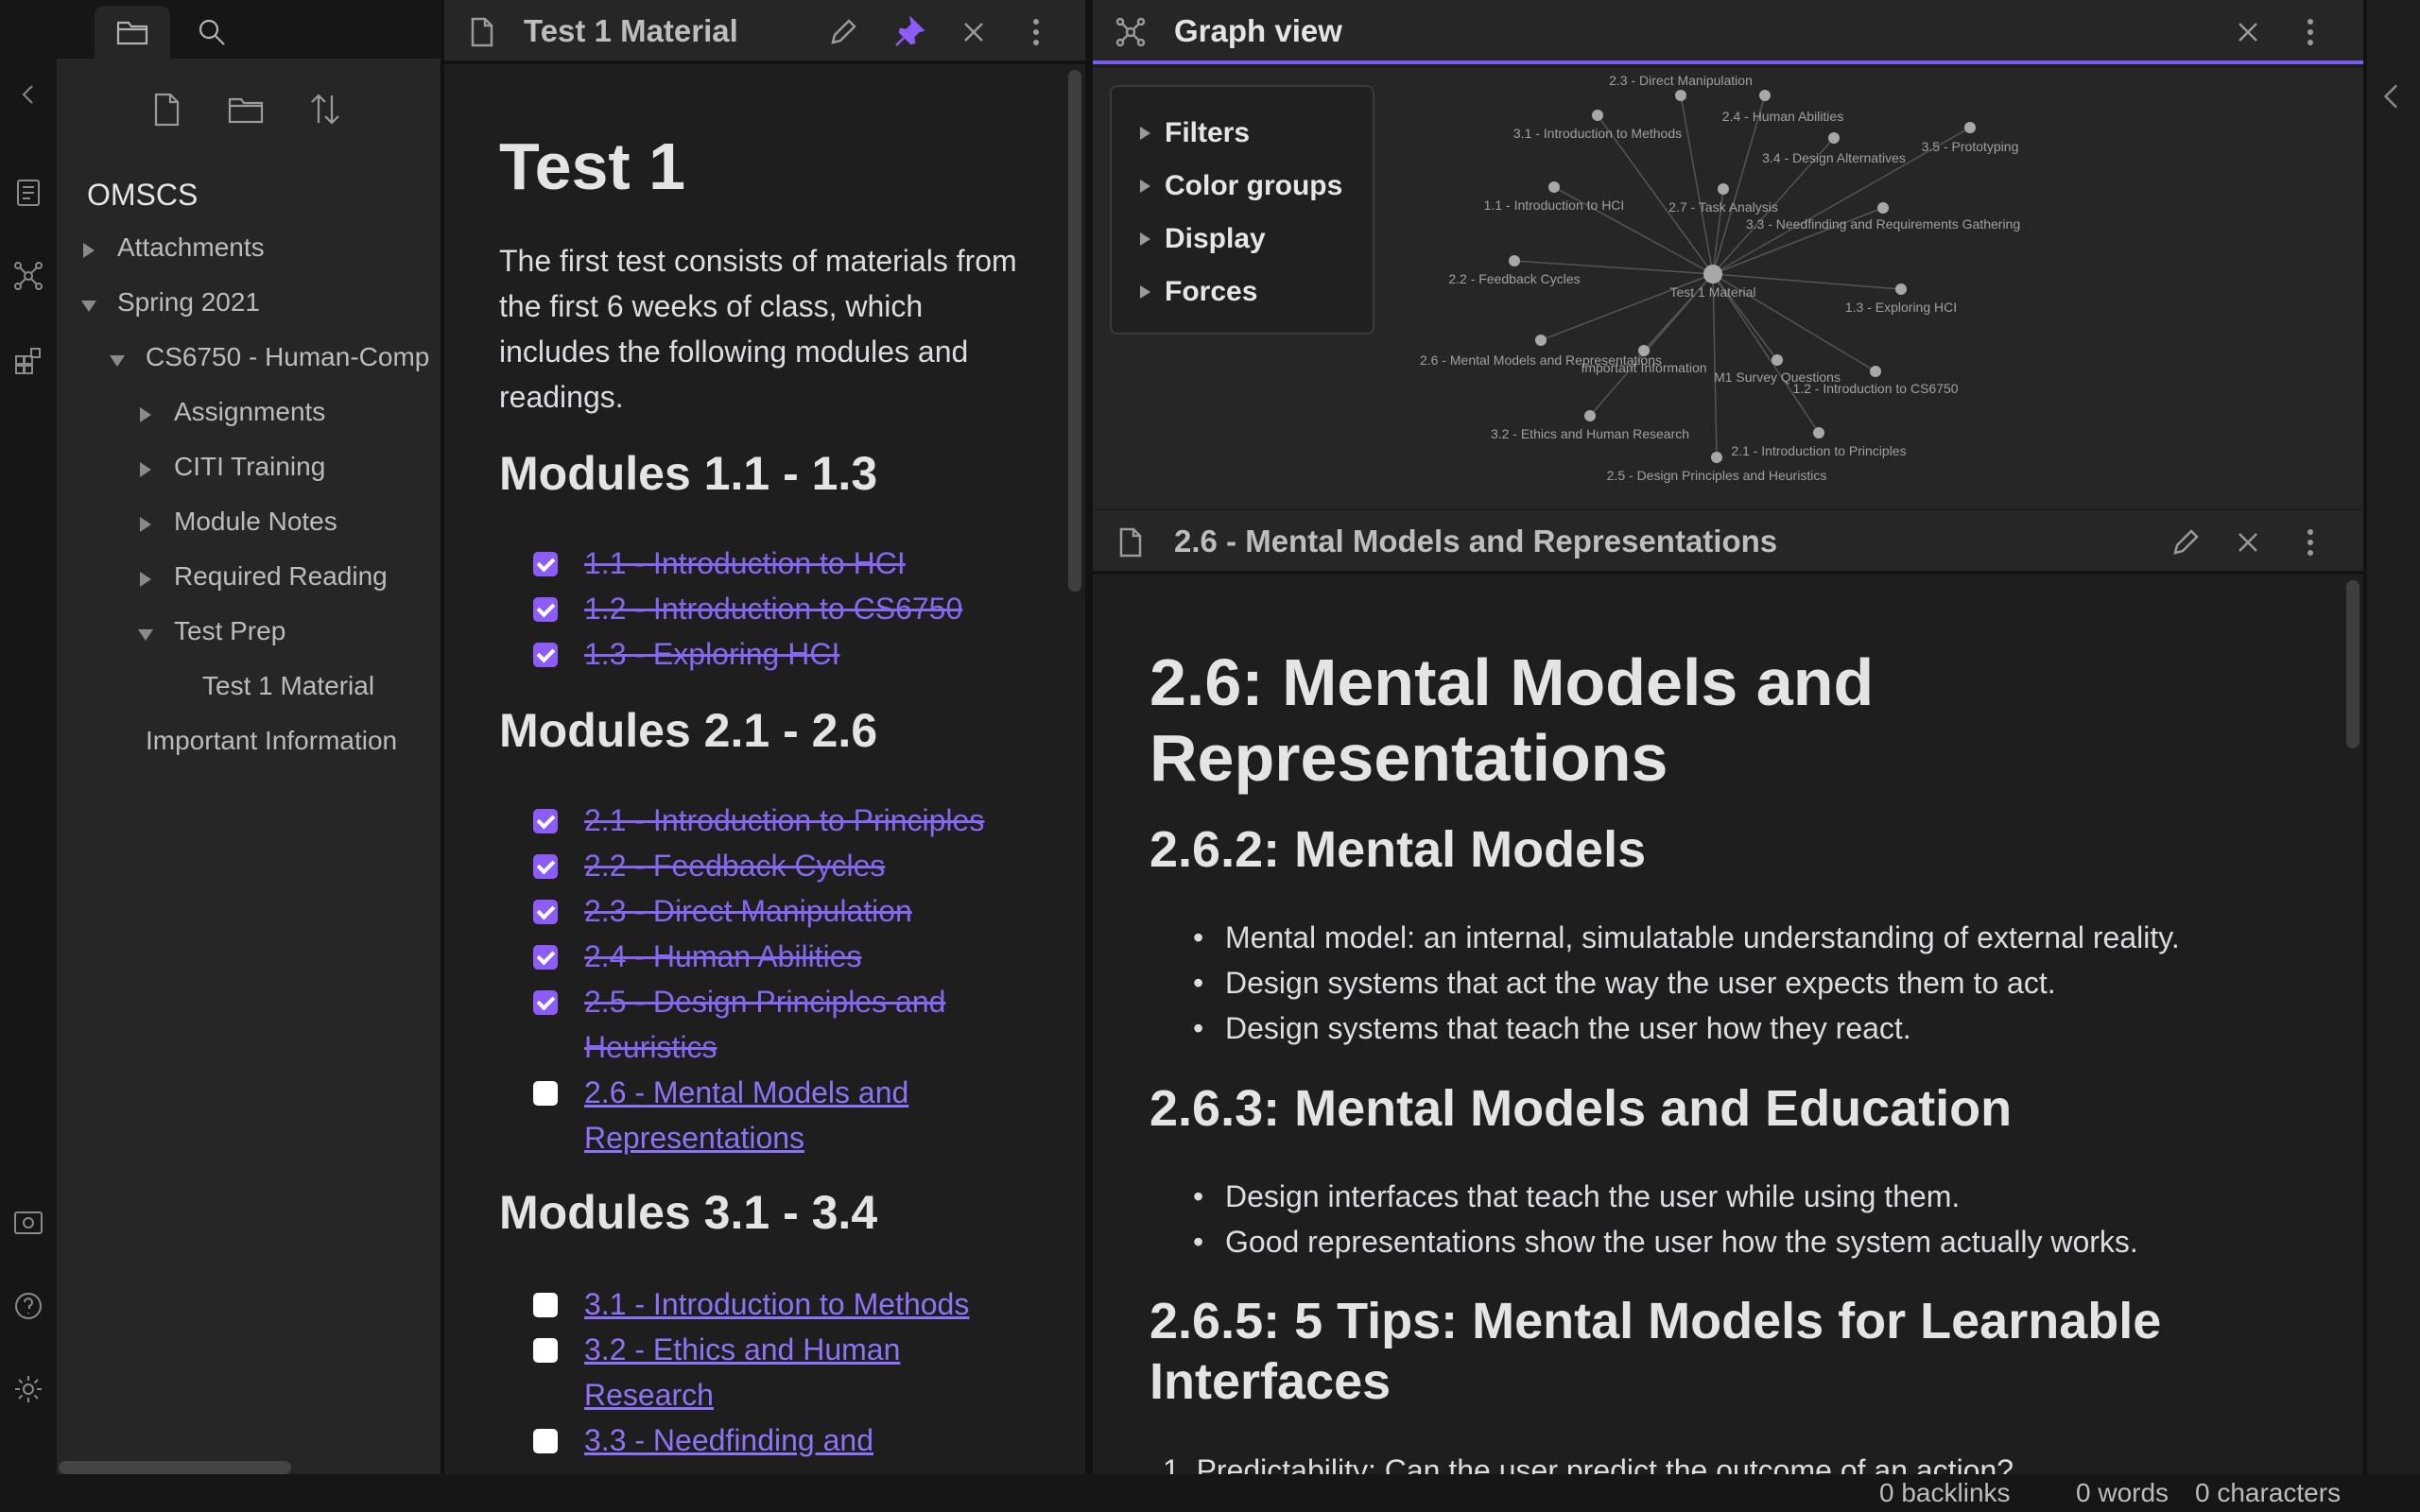 This screenshot has height=1512, width=2420. Describe the element at coordinates (142, 195) in the screenshot. I see `vault-name: OMSCS` at that location.